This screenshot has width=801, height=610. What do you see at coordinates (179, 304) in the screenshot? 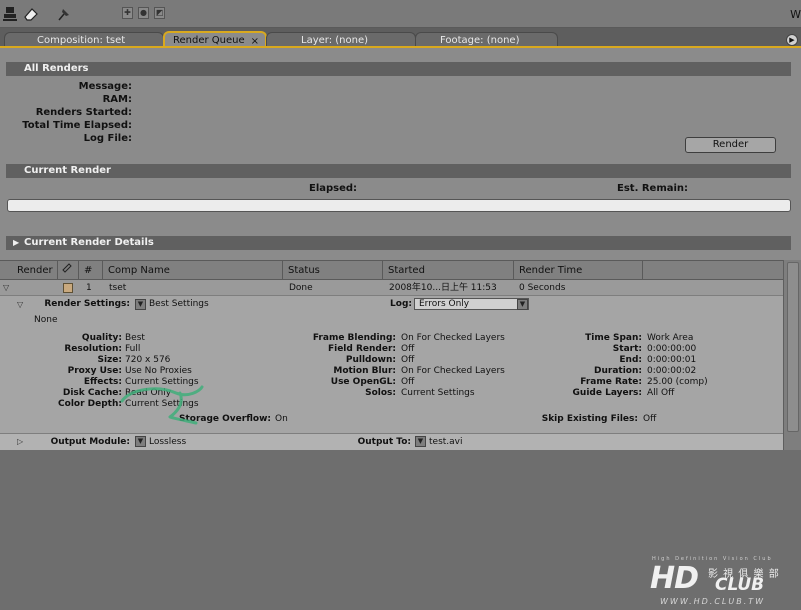
I see `render-settings-value: Best Settings` at bounding box center [179, 304].